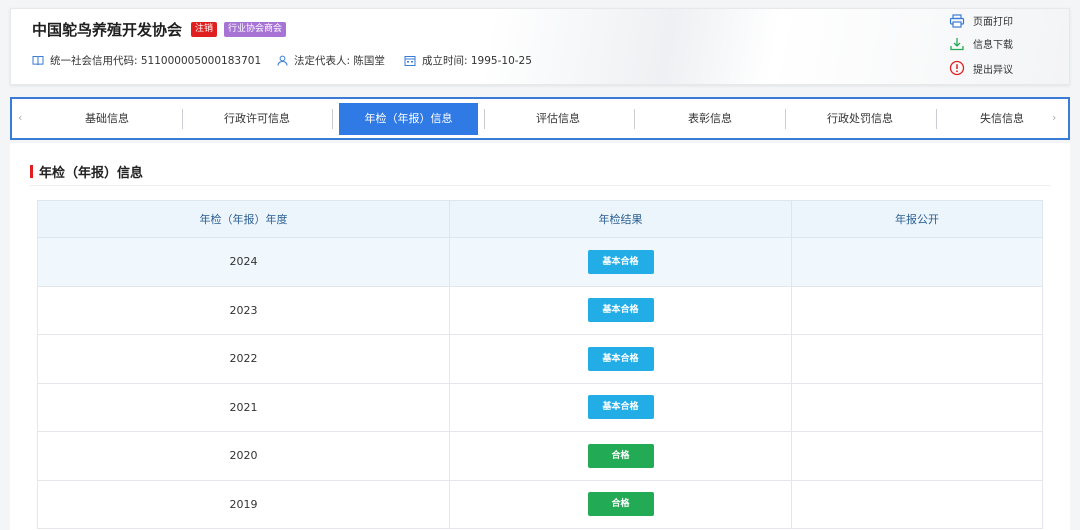 The width and height of the screenshot is (1080, 530). Describe the element at coordinates (993, 22) in the screenshot. I see `print-label: 页面打印` at that location.